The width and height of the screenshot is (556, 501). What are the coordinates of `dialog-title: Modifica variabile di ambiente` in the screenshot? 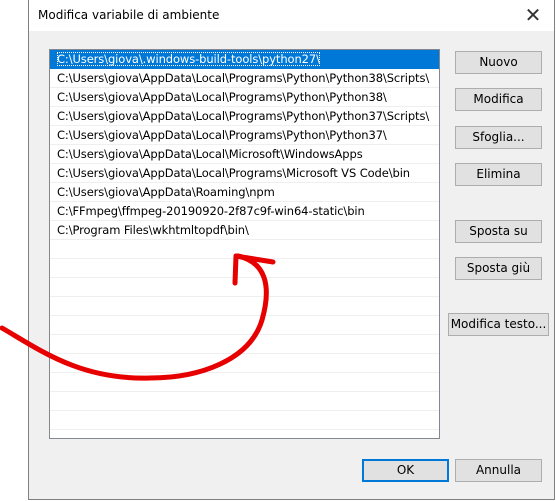 It's located at (129, 15).